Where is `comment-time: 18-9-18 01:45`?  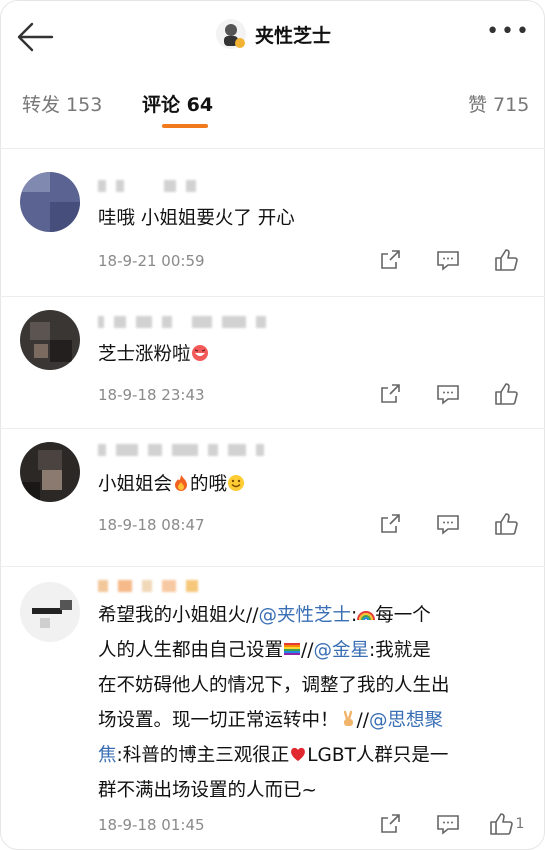
comment-time: 18-9-18 01:45 is located at coordinates (151, 825).